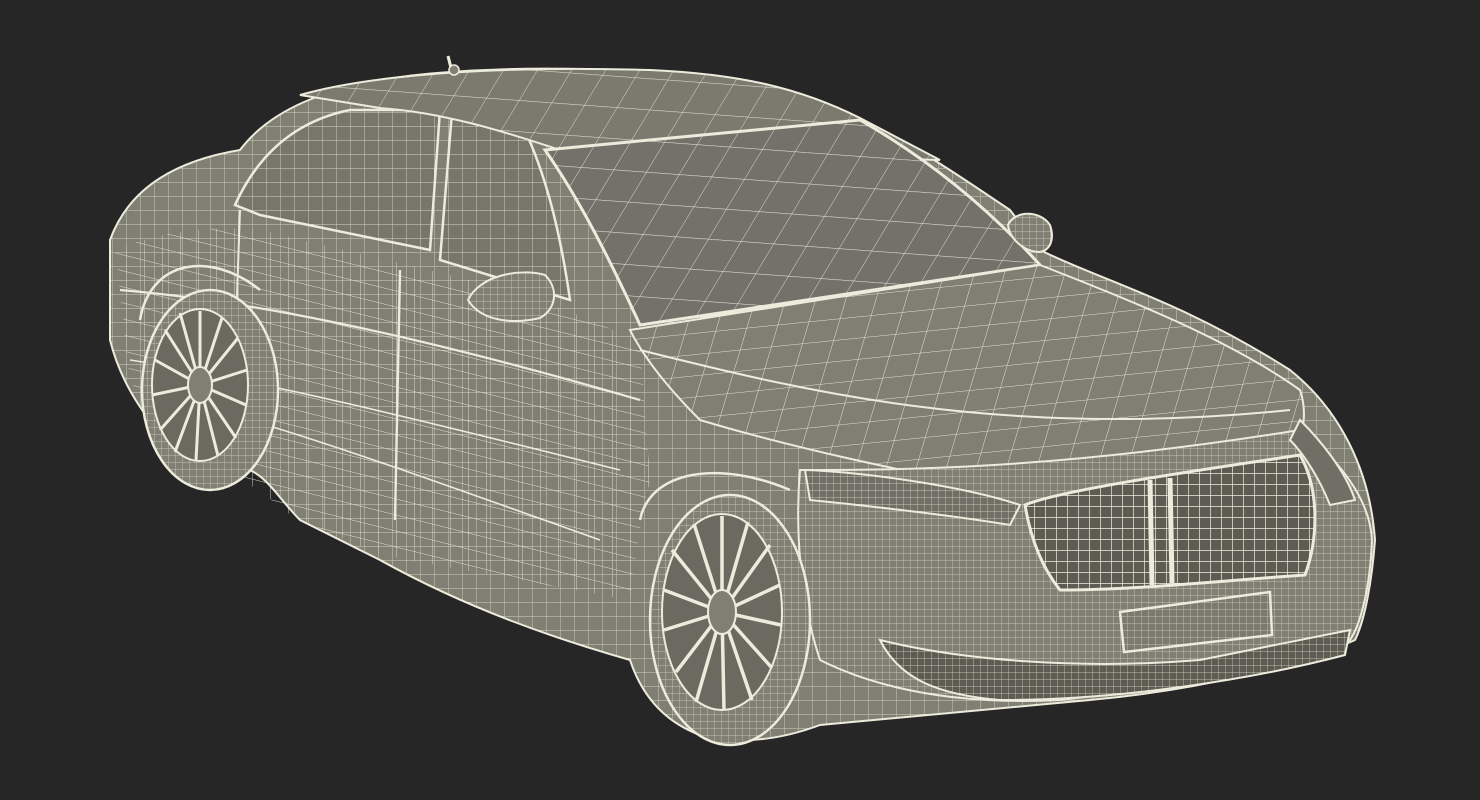 Image resolution: width=1480 pixels, height=800 pixels. What do you see at coordinates (210, 390) in the screenshot?
I see `rear-wheel` at bounding box center [210, 390].